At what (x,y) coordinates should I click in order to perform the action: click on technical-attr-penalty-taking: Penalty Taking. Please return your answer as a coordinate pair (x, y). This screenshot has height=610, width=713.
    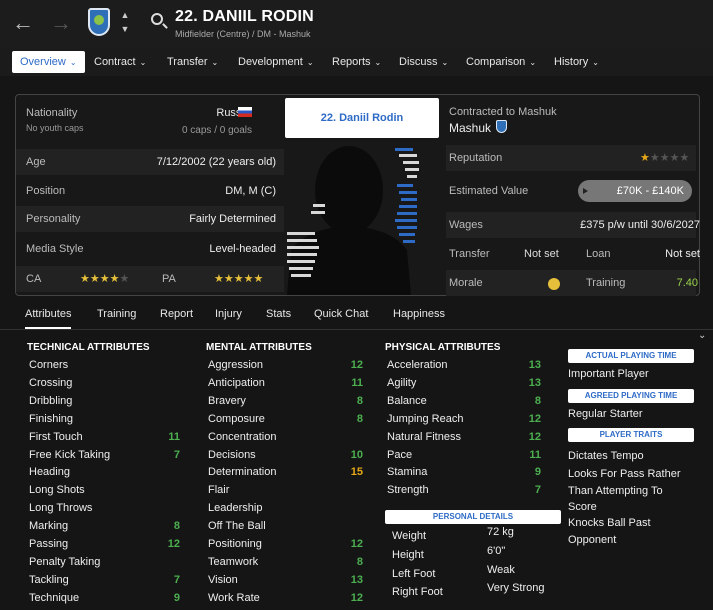
    Looking at the image, I should click on (64, 565).